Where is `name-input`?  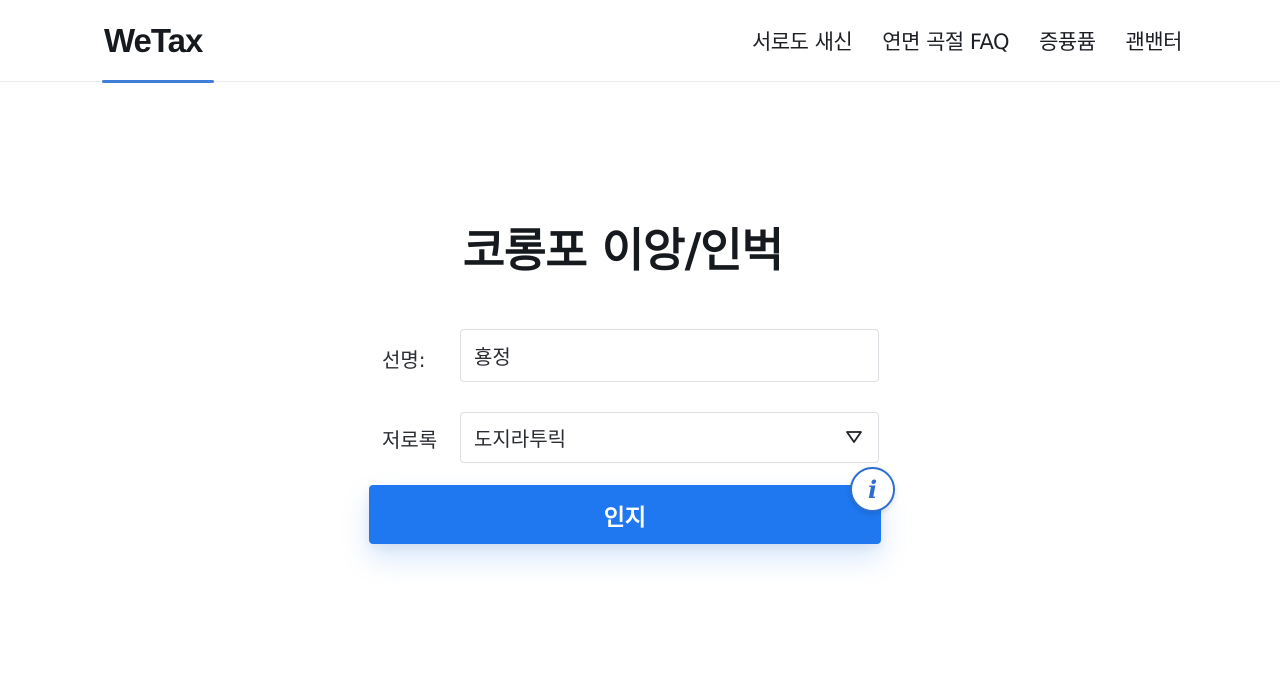
name-input is located at coordinates (669, 355).